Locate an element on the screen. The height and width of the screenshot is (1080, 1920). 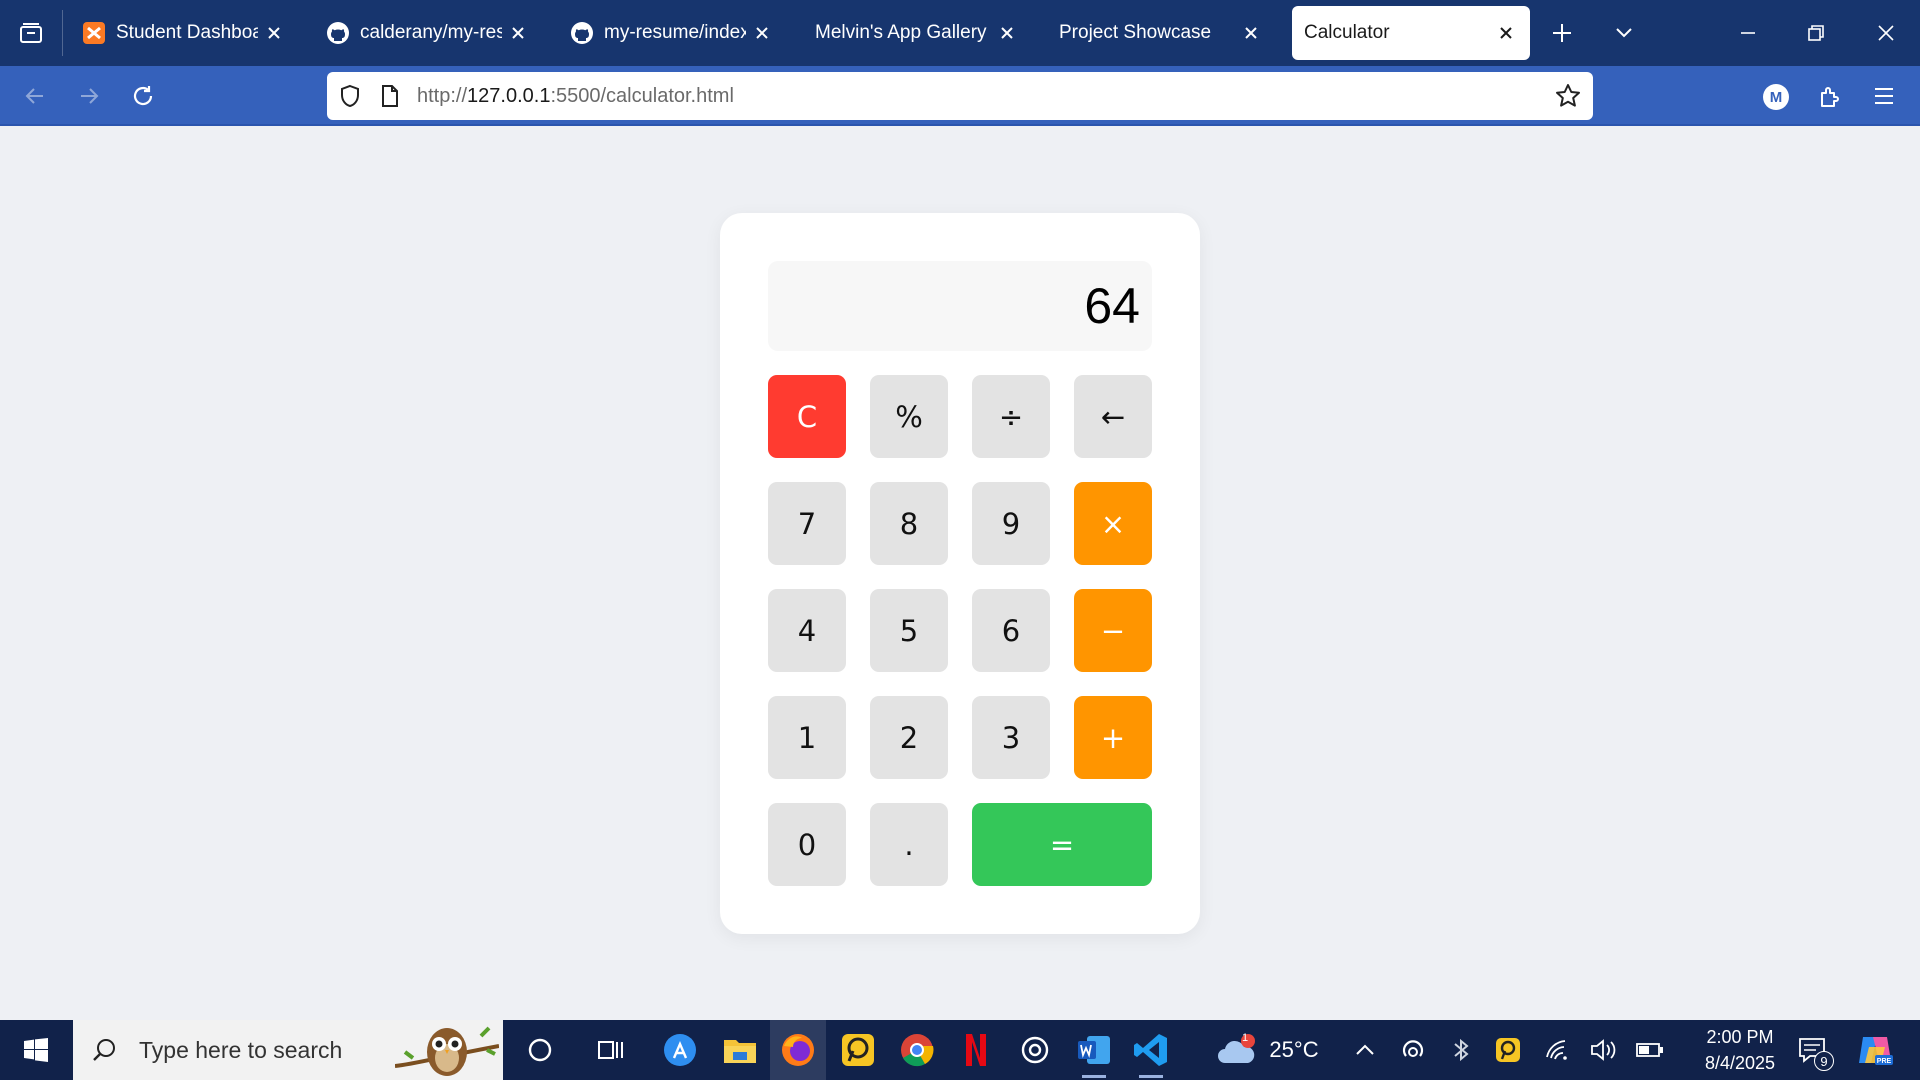
show-hidden-icons-chevron-icon is located at coordinates (1365, 1050).